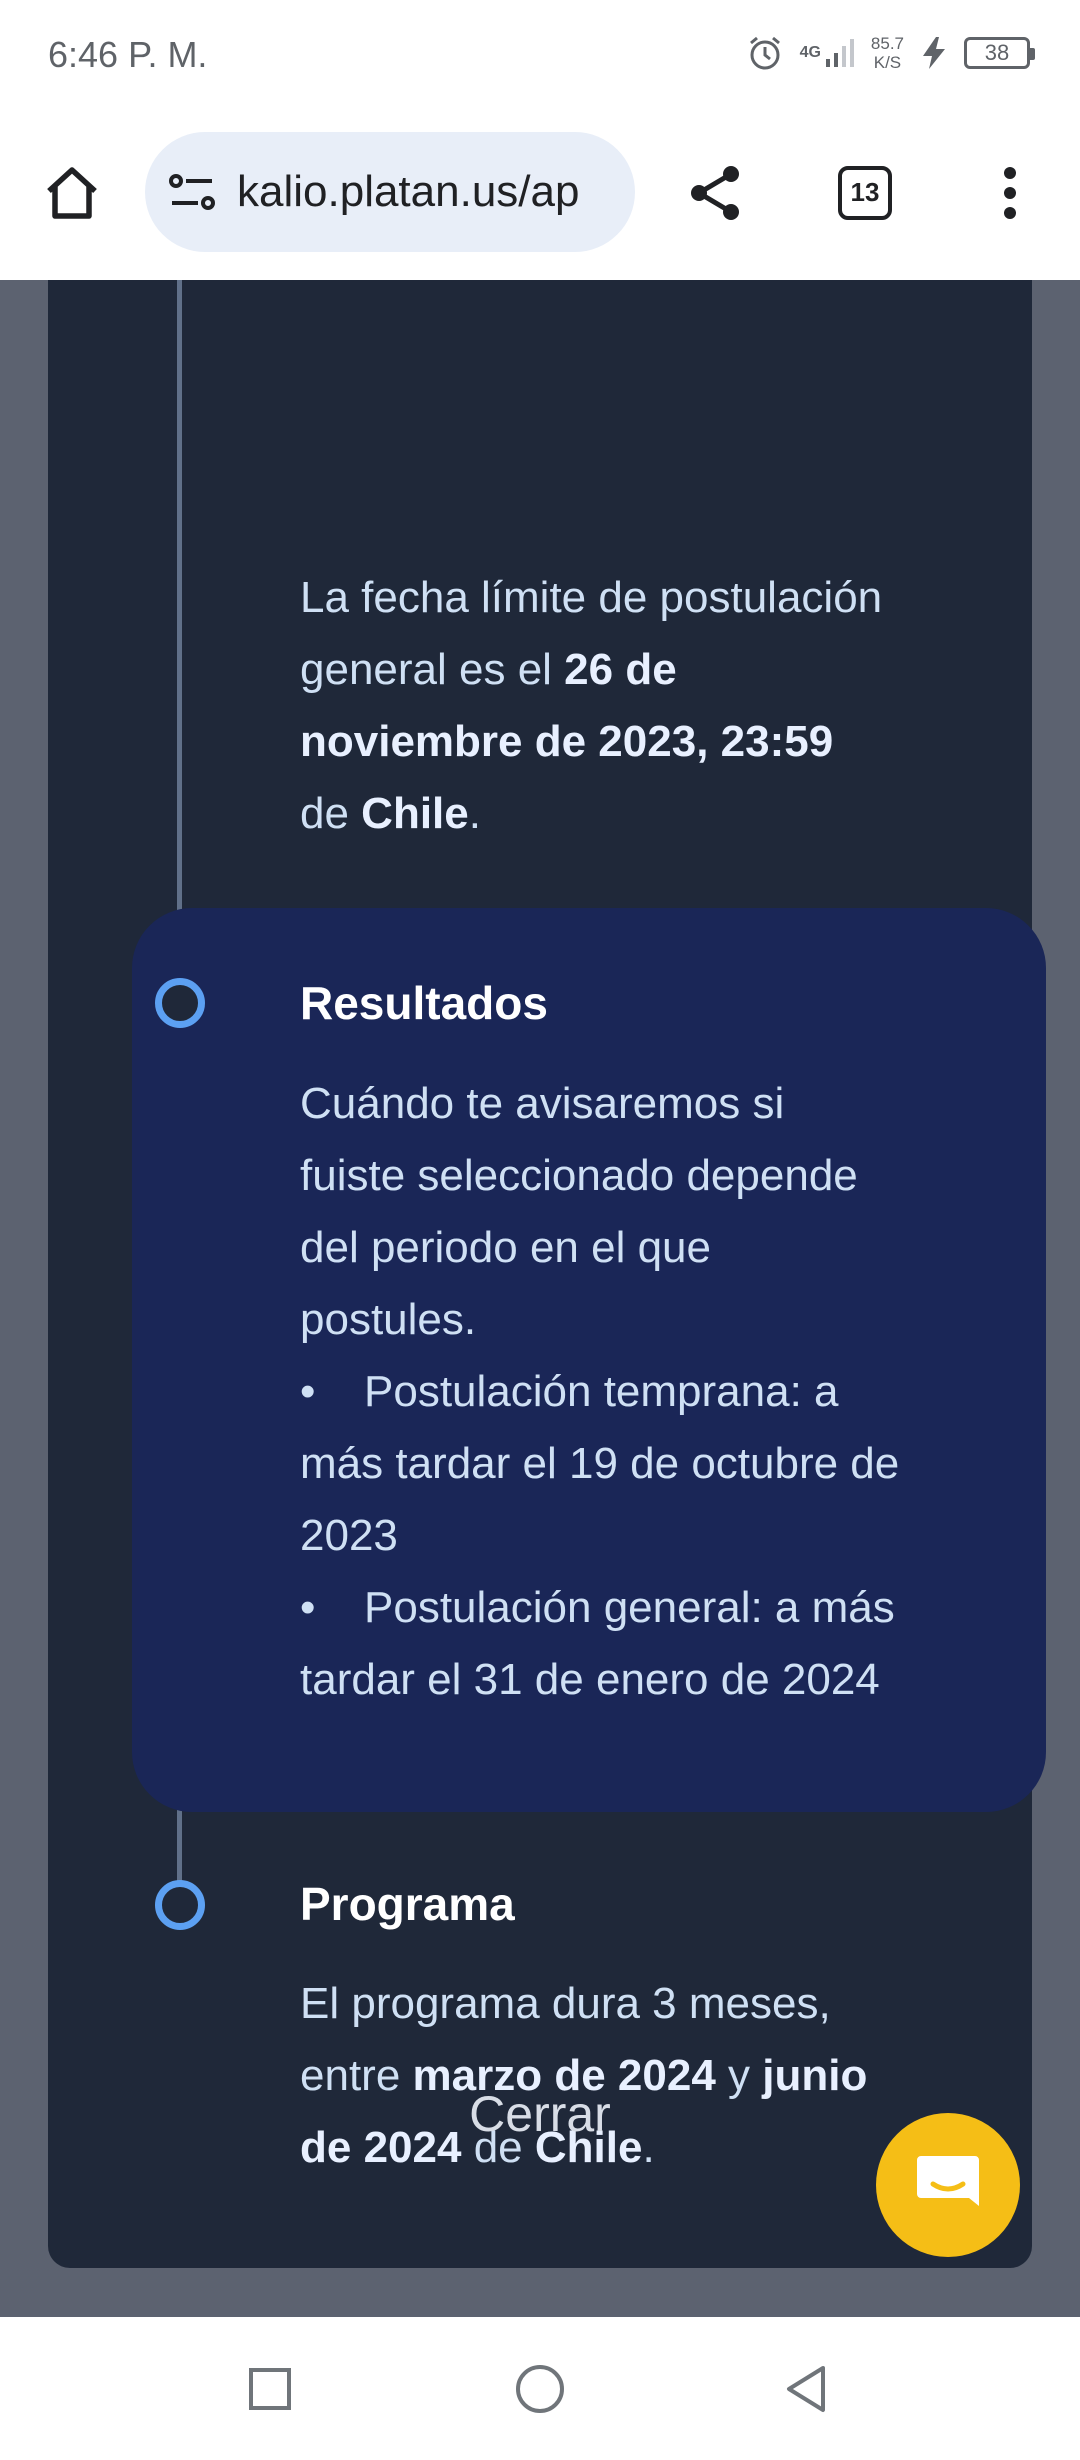 The width and height of the screenshot is (1080, 2460). I want to click on bullet-general: • Postulación general: a más, so click(597, 1607).